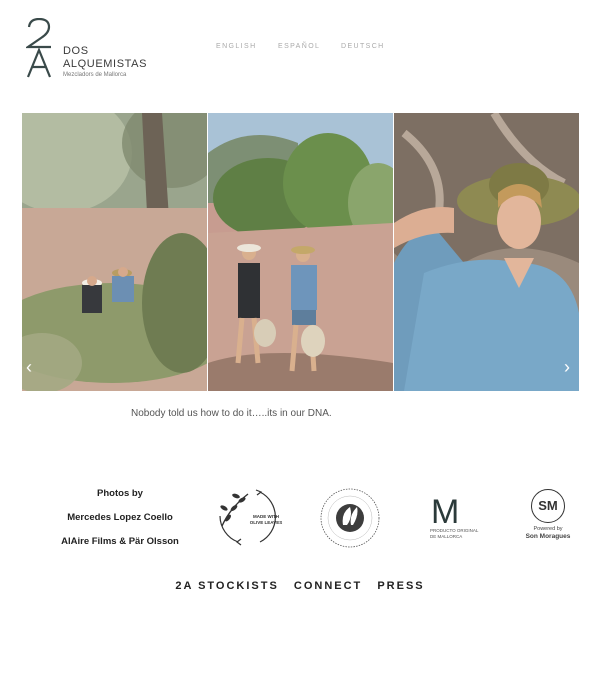 The width and height of the screenshot is (600, 676). Describe the element at coordinates (95, 75) in the screenshot. I see `brand-tagline: Mezcladors de Mallorca` at that location.